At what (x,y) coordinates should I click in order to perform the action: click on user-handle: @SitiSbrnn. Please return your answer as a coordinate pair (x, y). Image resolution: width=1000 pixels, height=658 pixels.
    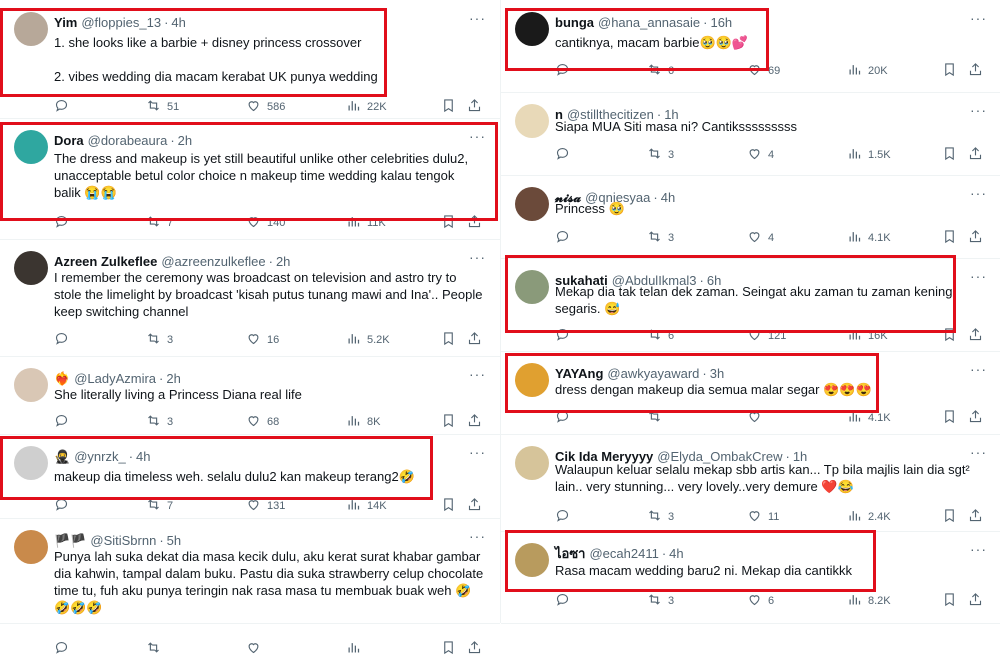
    Looking at the image, I should click on (123, 540).